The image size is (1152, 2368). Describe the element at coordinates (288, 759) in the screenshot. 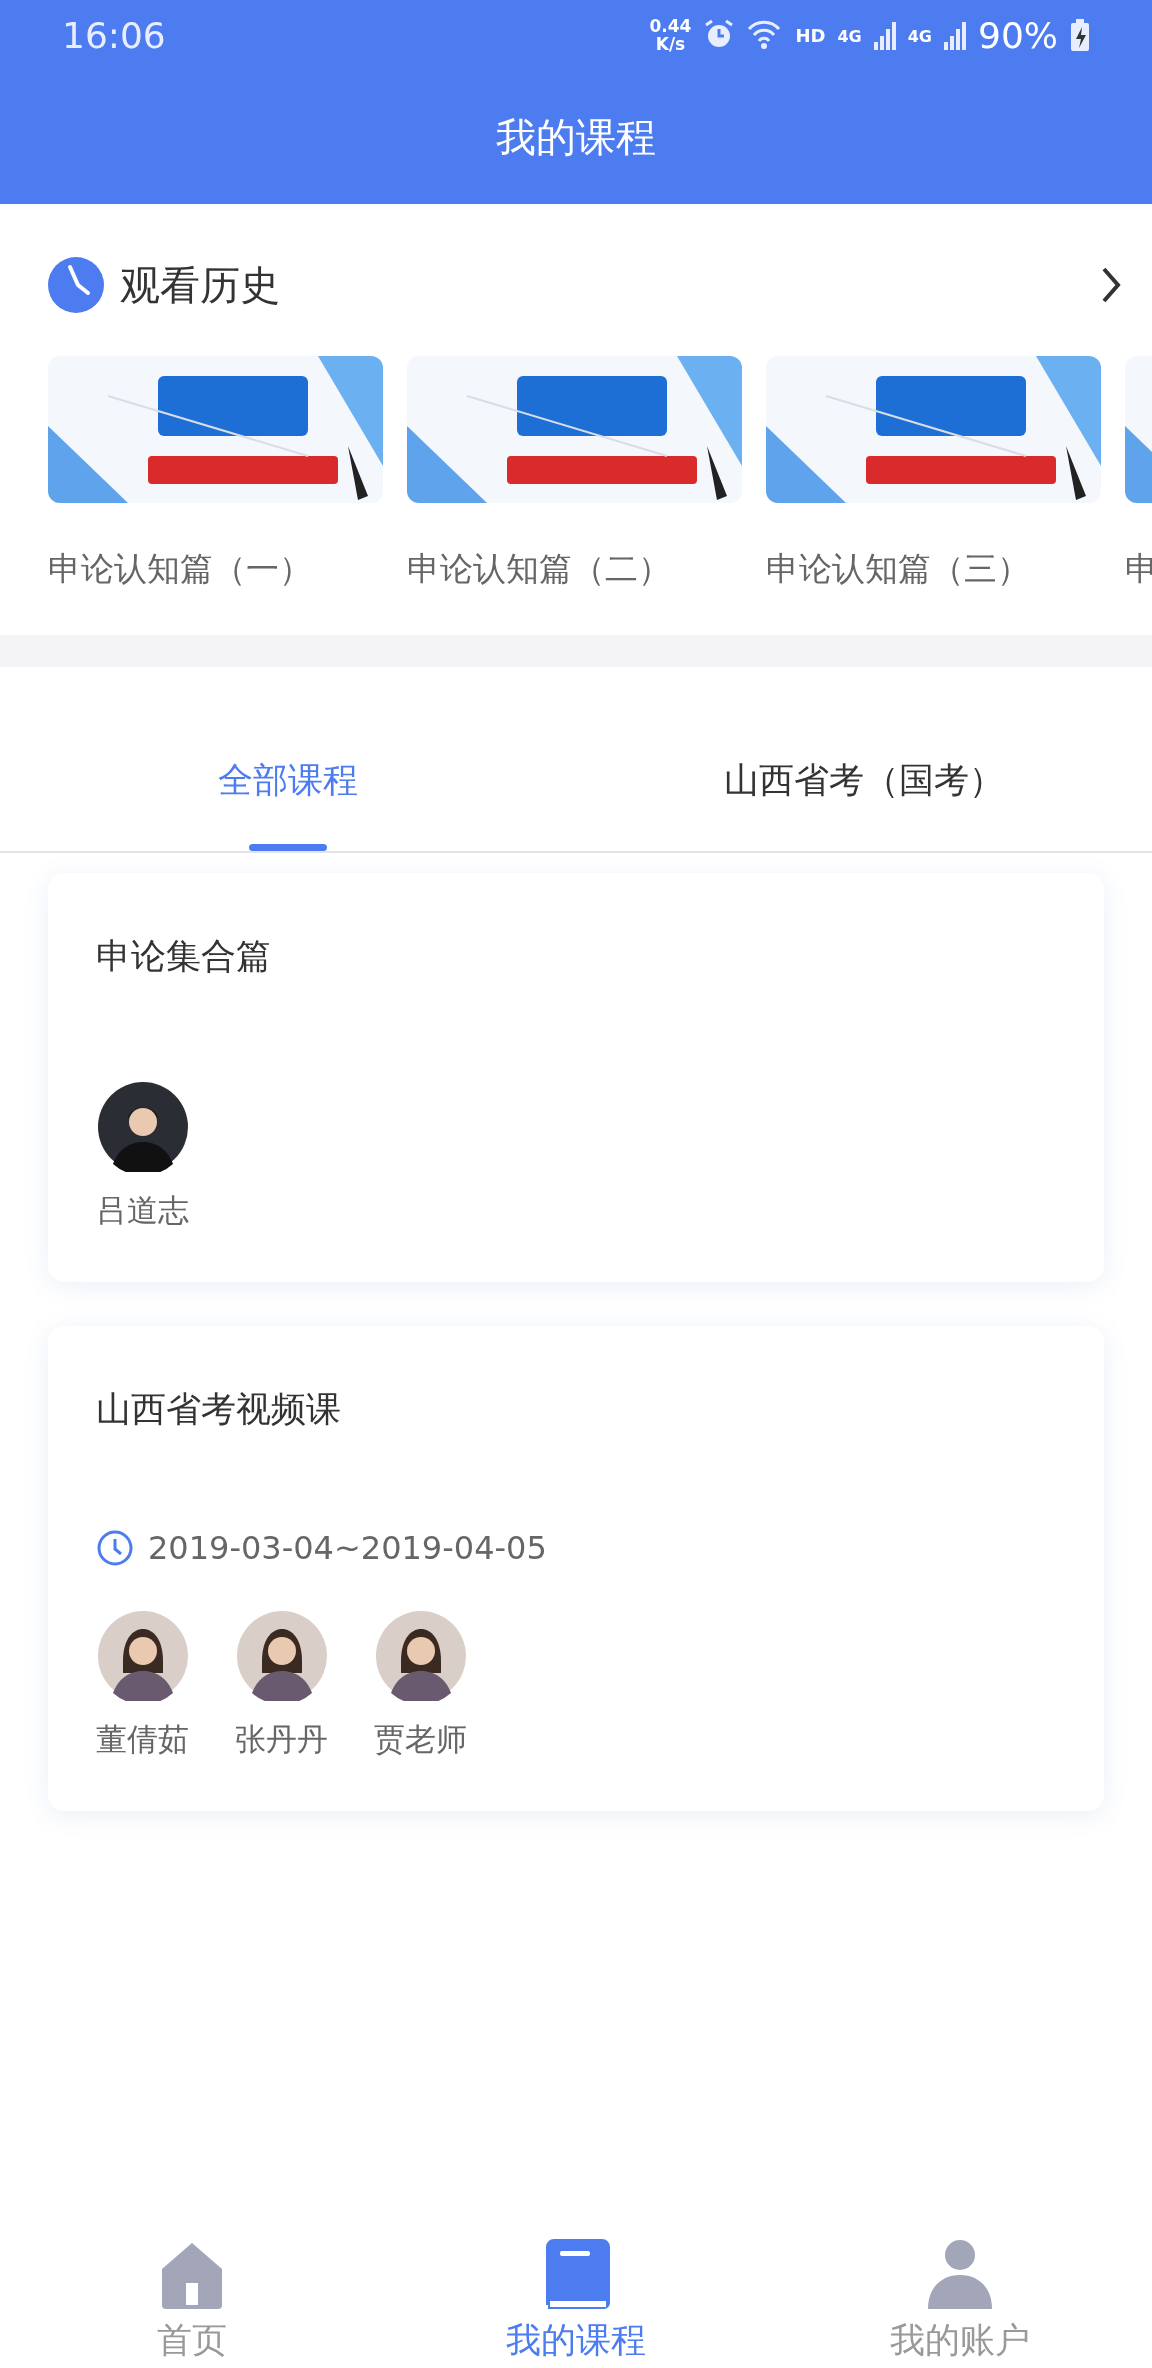

I see `course-tab: 全部课程` at that location.